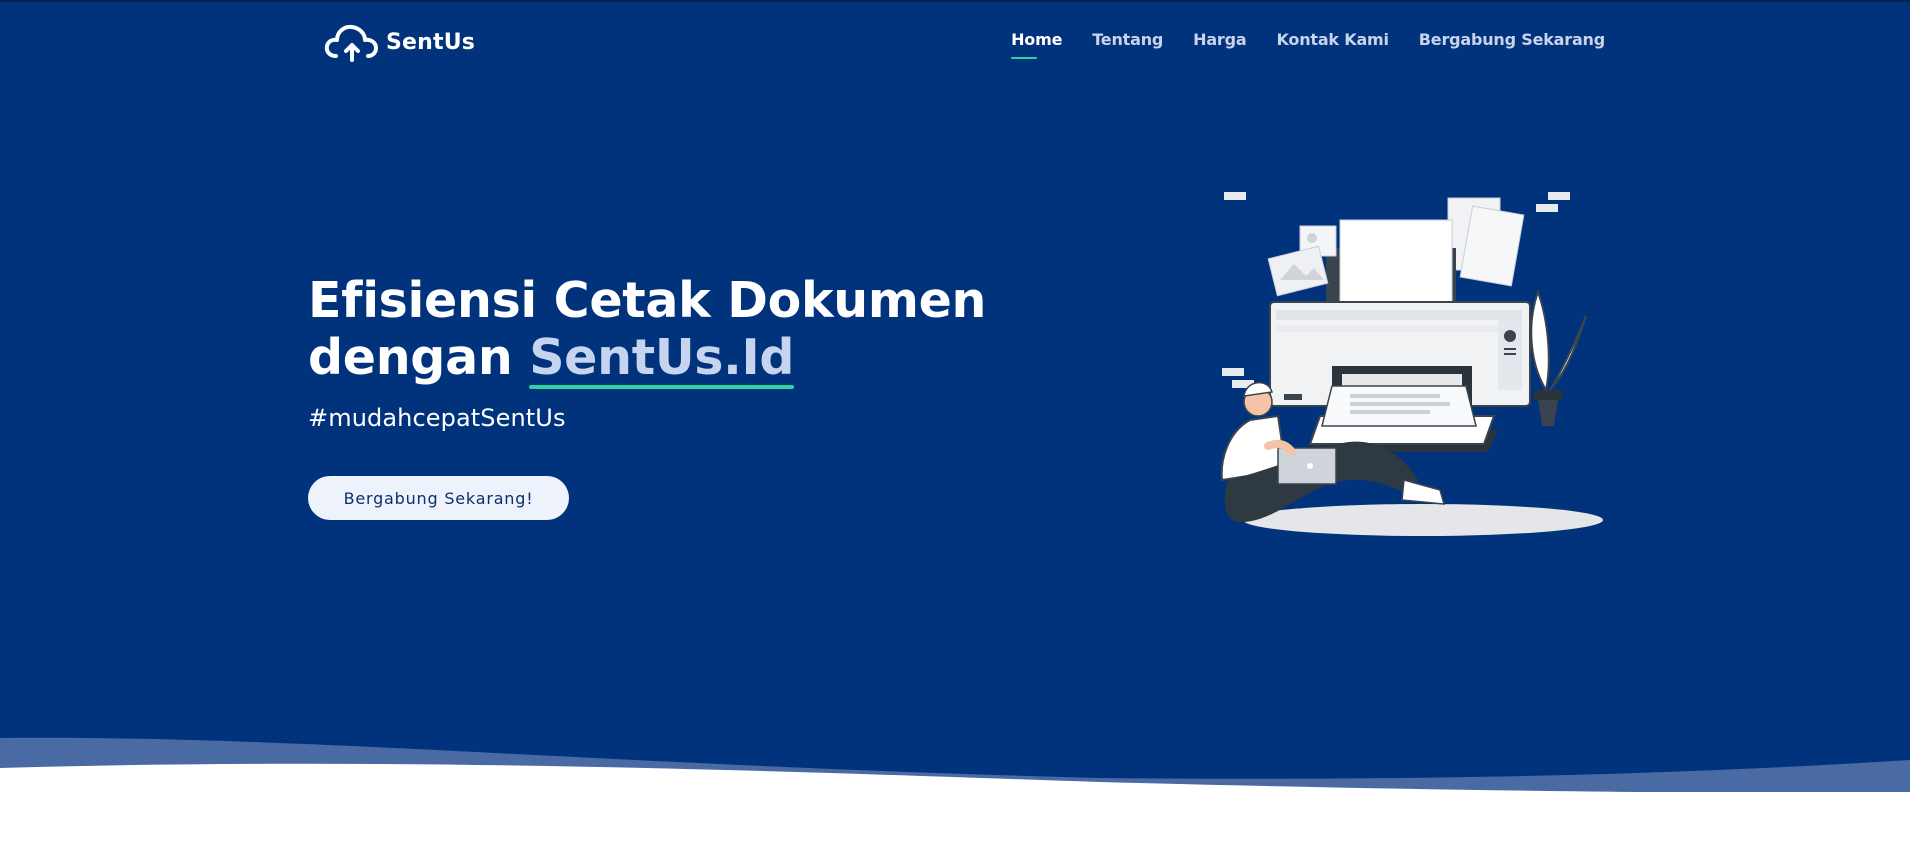 This screenshot has width=1910, height=865. I want to click on nav-item-tentang: Tentang, so click(1127, 40).